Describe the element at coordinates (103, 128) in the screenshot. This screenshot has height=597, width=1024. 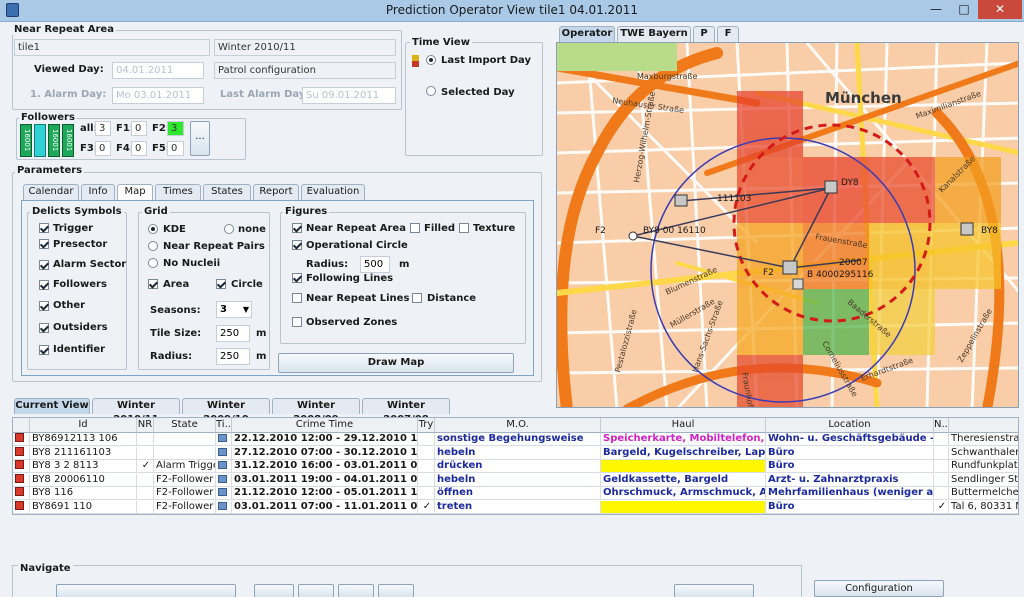
I see `all-field: 3` at that location.